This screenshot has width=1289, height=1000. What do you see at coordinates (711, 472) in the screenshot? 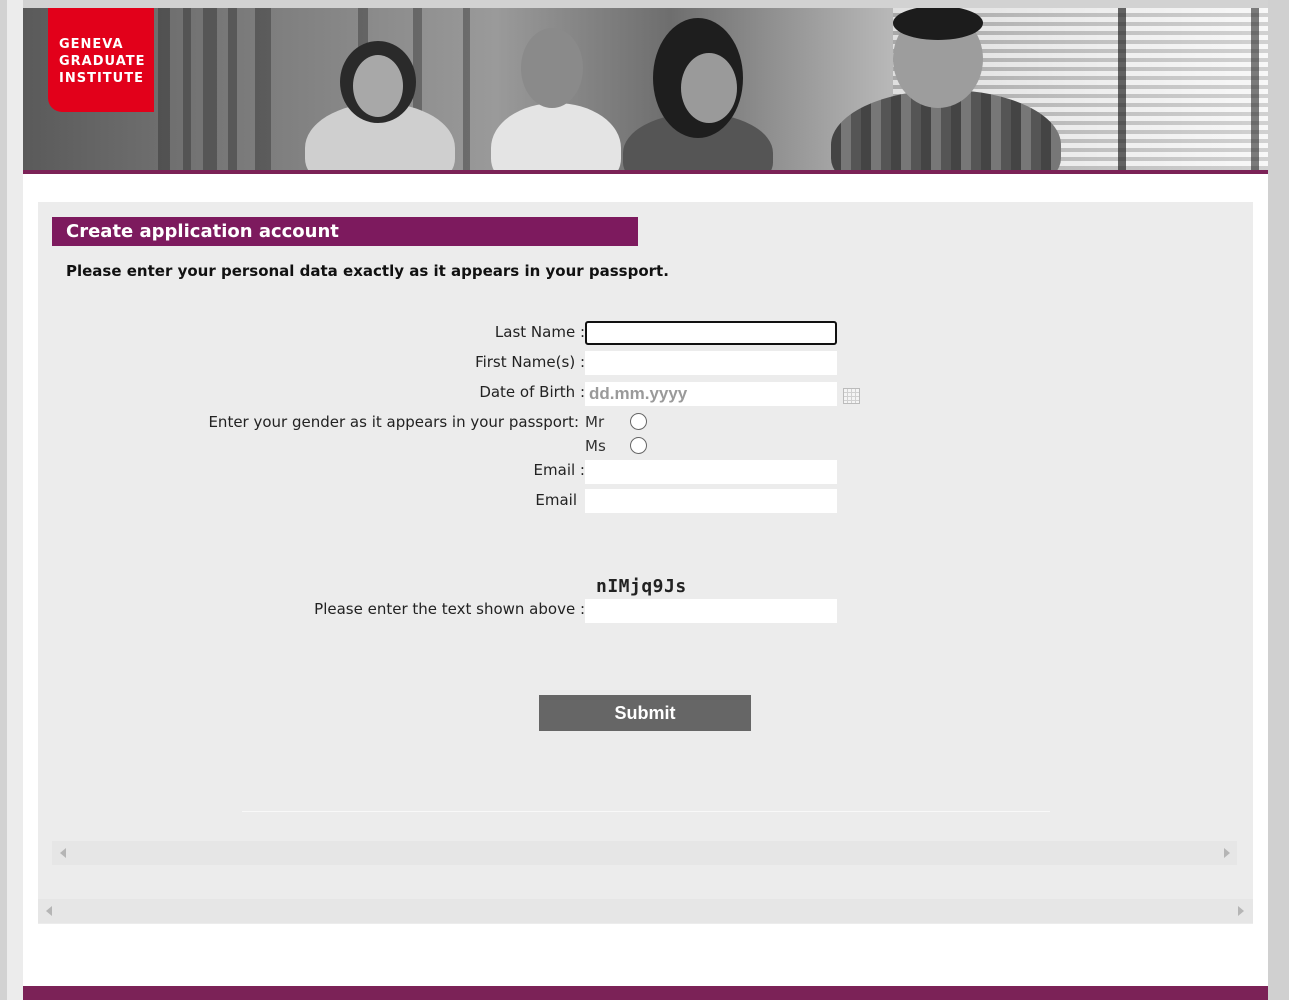
I see `email-input` at bounding box center [711, 472].